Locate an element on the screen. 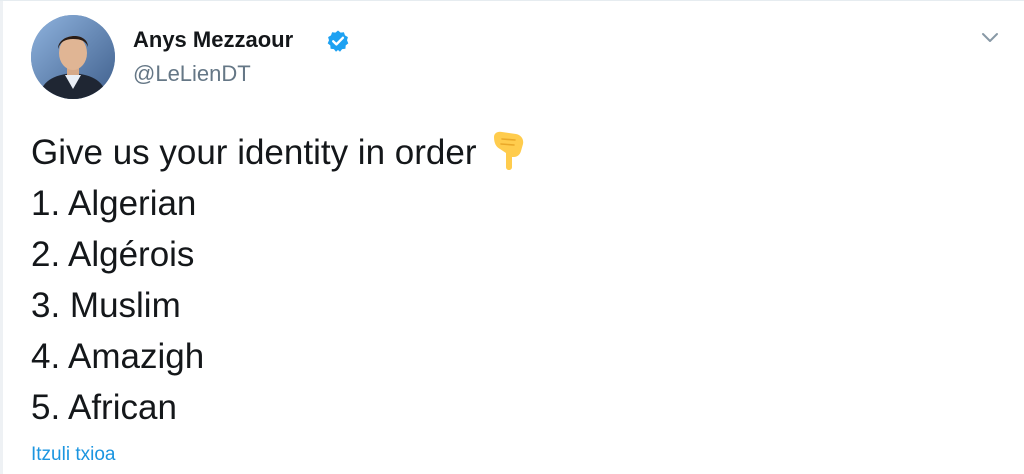 This screenshot has width=1024, height=474. chevron-down-icon is located at coordinates (990, 37).